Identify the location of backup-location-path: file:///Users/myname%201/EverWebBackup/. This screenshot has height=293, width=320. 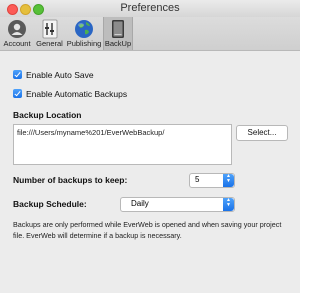
(91, 132).